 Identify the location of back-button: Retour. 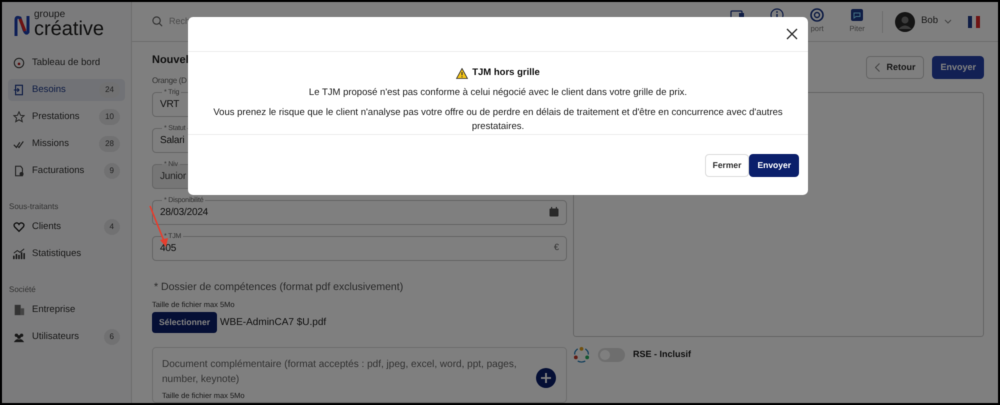
(895, 67).